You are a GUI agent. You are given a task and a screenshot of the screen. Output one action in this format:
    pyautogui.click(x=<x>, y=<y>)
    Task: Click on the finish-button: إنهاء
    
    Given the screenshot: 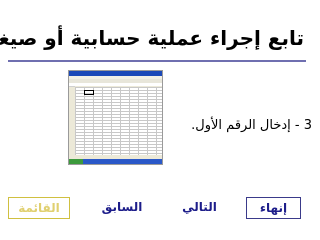 What is the action you would take?
    pyautogui.click(x=273, y=208)
    